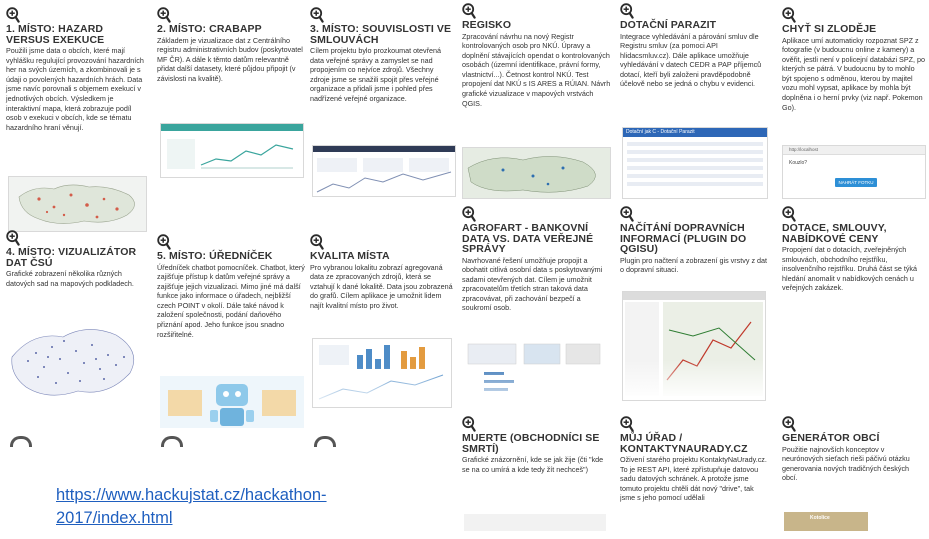  What do you see at coordinates (854, 150) in the screenshot?
I see `browser-bar: http://localhost` at bounding box center [854, 150].